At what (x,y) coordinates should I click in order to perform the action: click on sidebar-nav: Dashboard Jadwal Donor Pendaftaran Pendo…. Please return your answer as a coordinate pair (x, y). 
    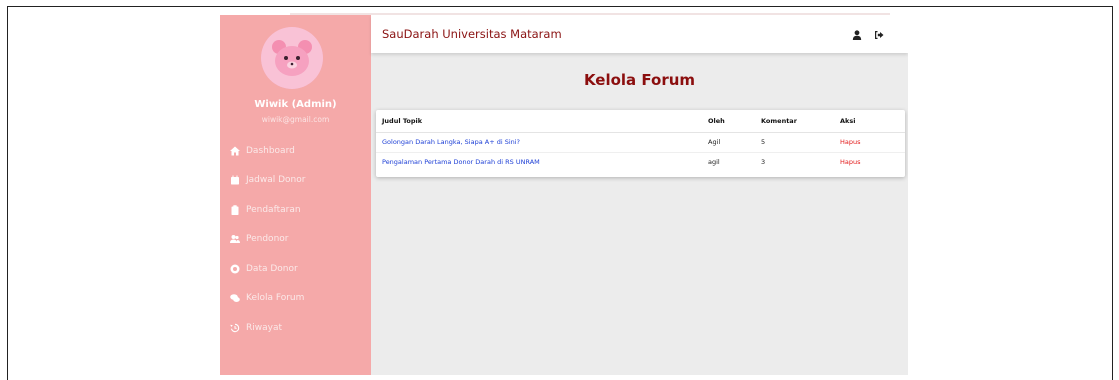
    Looking at the image, I should click on (295, 239).